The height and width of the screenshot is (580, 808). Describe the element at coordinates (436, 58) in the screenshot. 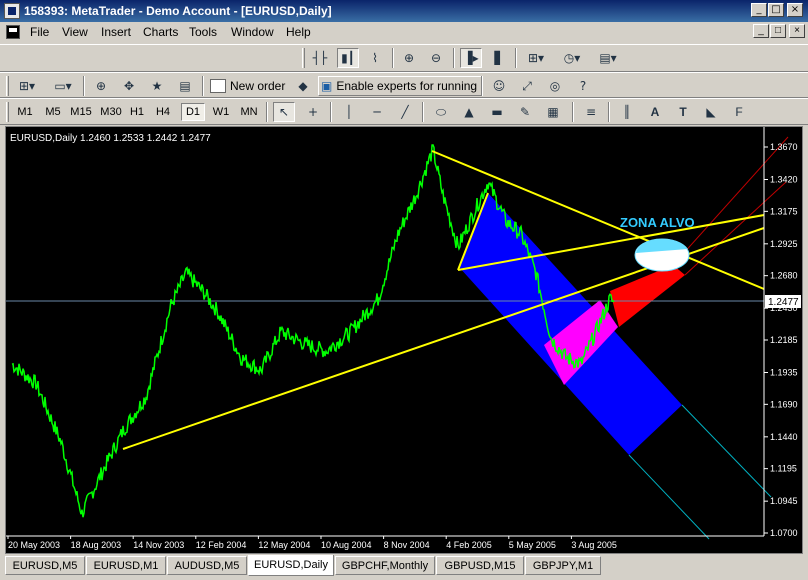

I see `zoom-out-icon: ⊖` at that location.